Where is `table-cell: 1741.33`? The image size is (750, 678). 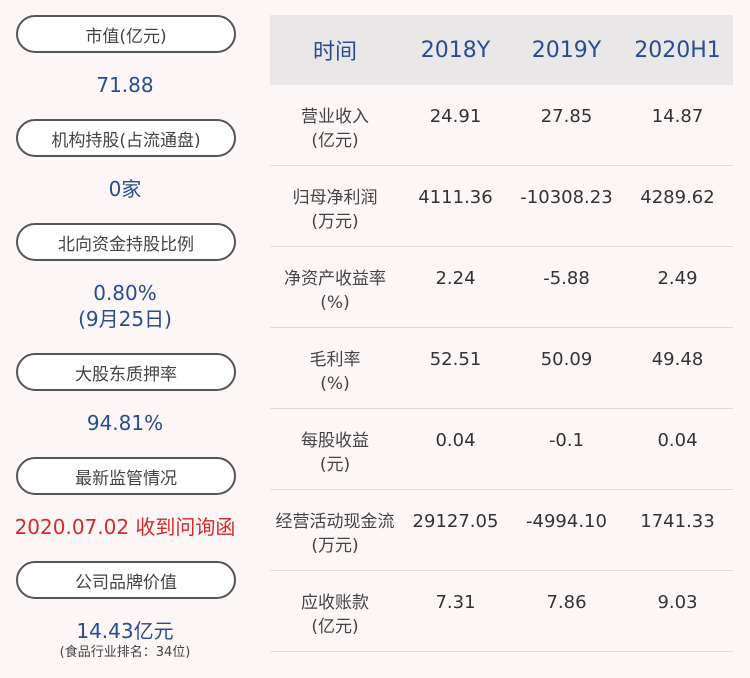
table-cell: 1741.33 is located at coordinates (677, 521).